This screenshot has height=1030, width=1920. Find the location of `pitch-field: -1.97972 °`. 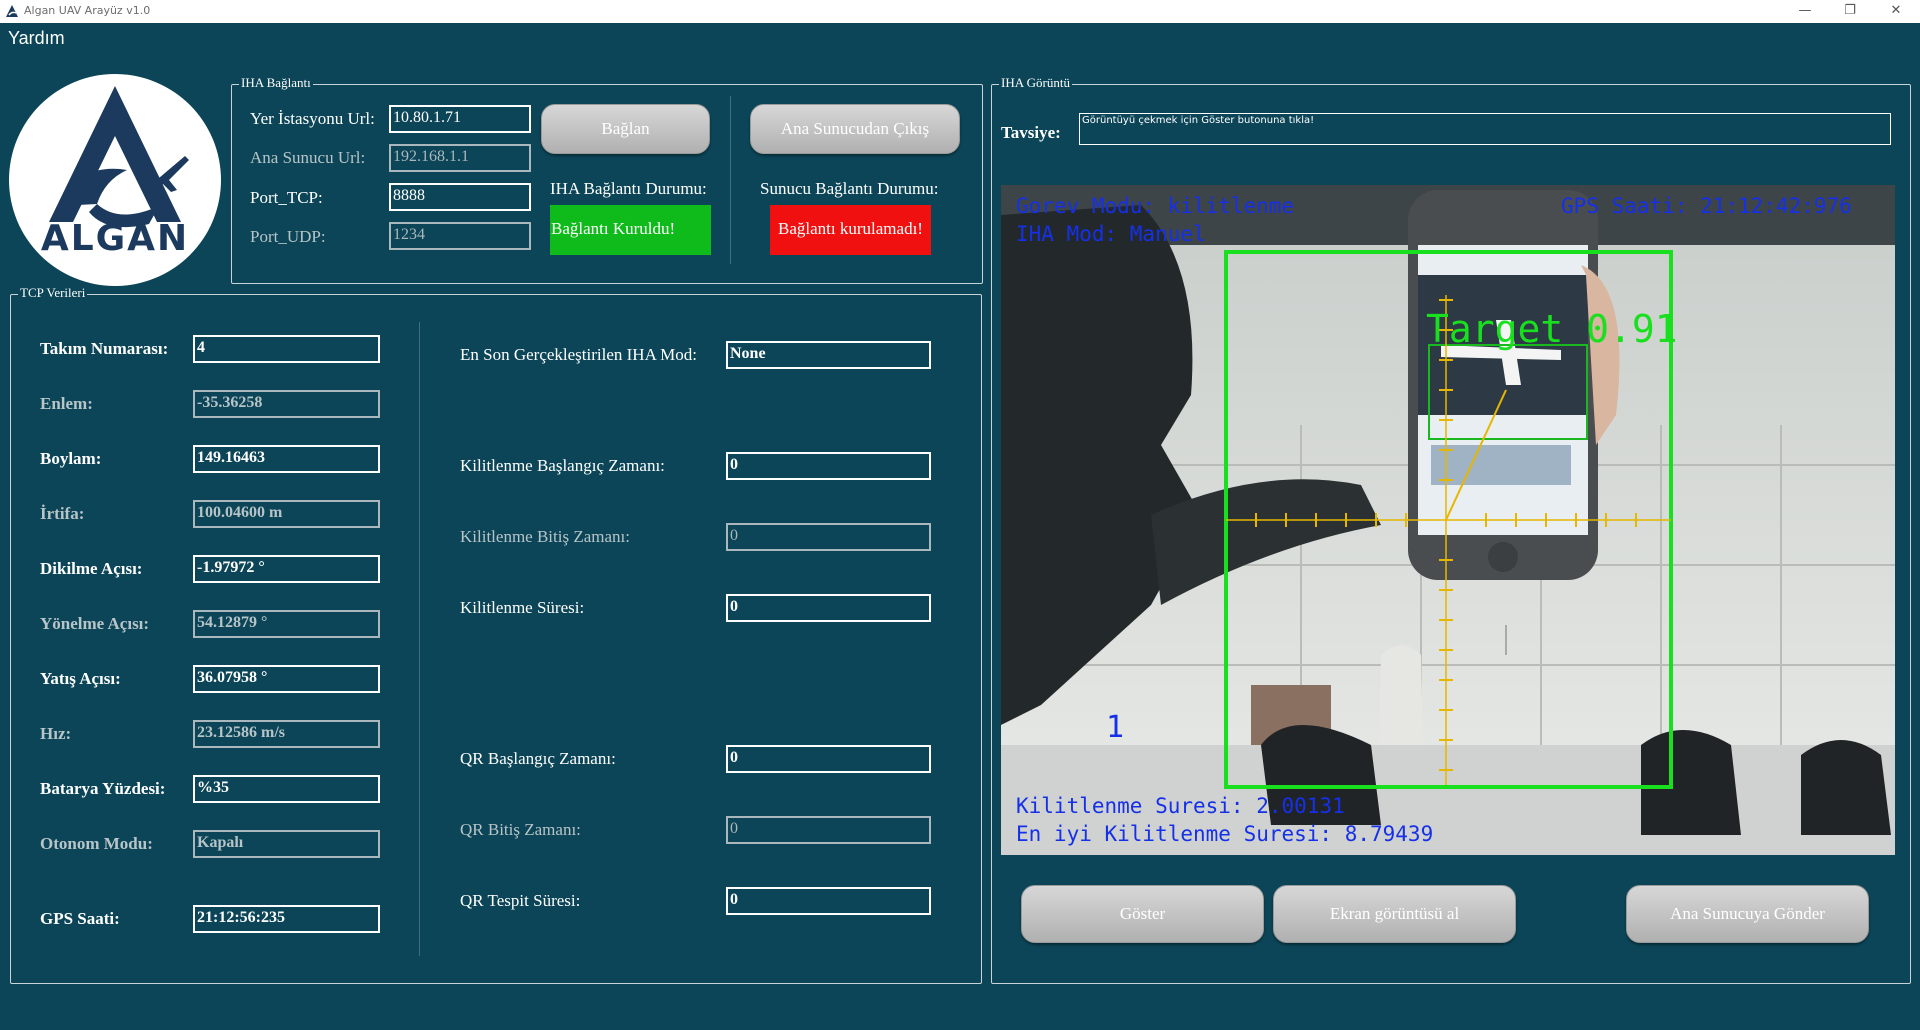

pitch-field: -1.97972 ° is located at coordinates (286, 569).